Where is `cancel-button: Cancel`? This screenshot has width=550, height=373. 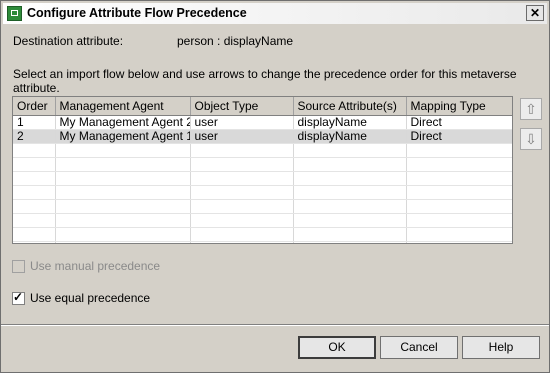
cancel-button: Cancel is located at coordinates (419, 347).